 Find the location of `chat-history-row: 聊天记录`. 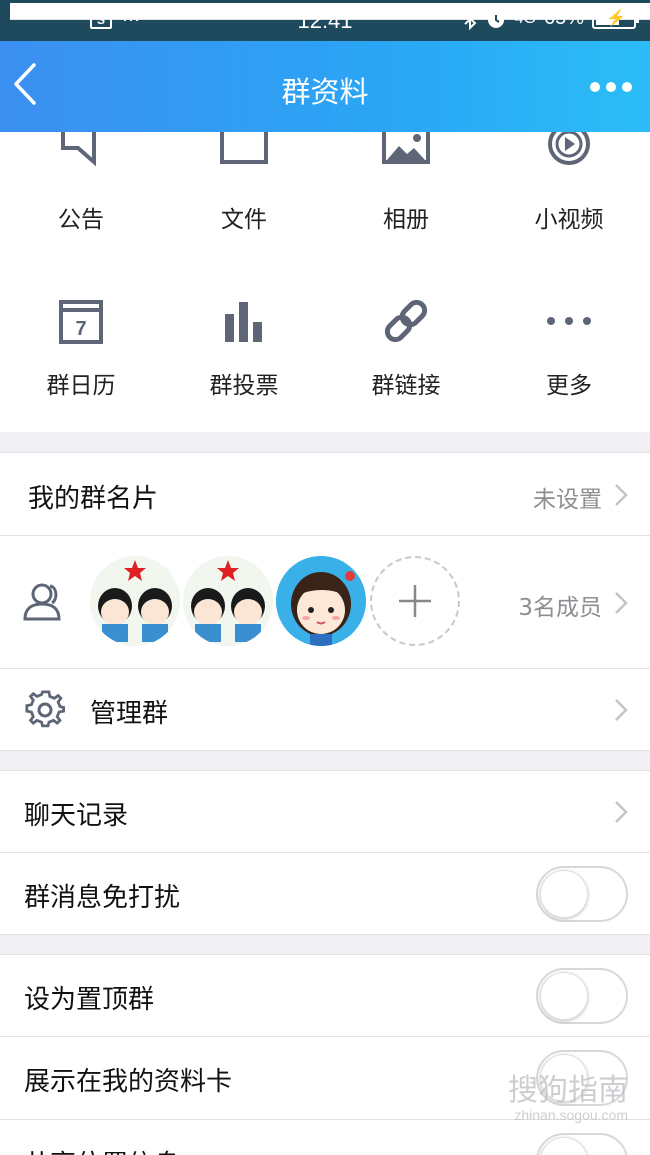

chat-history-row: 聊天记录 is located at coordinates (325, 811).